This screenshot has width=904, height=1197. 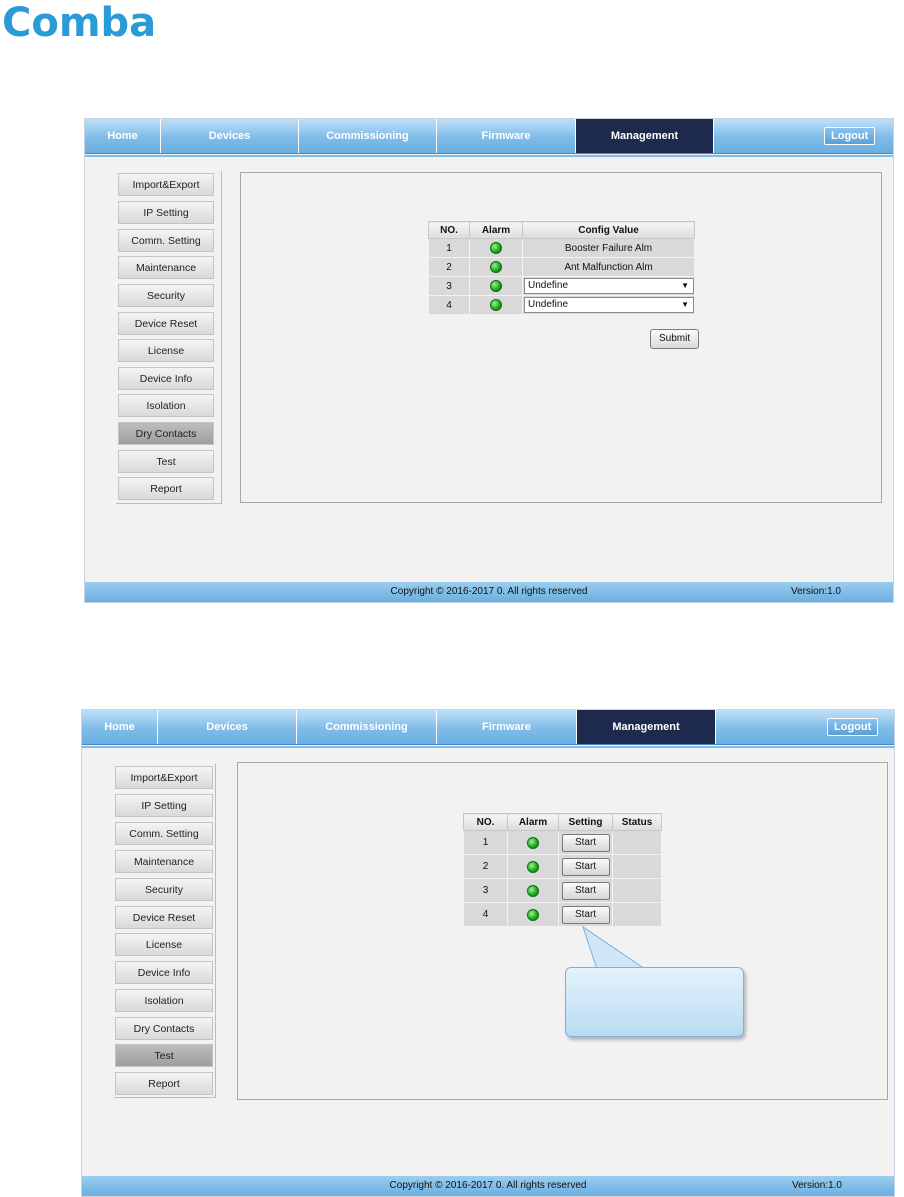 I want to click on comba-logo: Comba, so click(x=90, y=21).